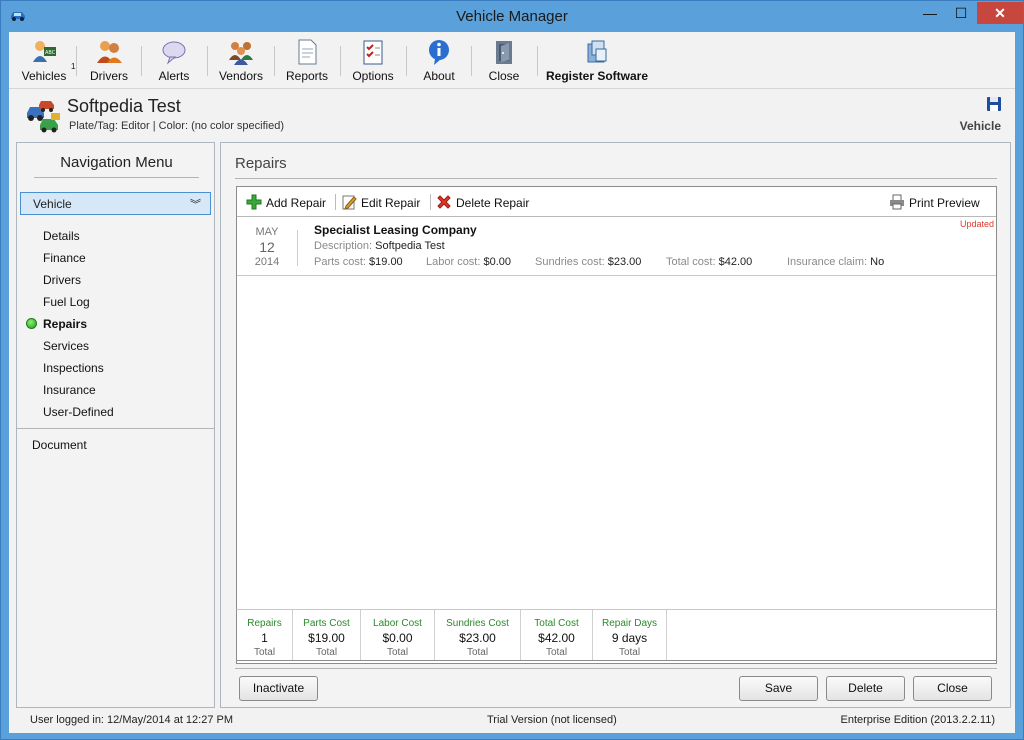  I want to click on total-cost-value: $42.00, so click(735, 262).